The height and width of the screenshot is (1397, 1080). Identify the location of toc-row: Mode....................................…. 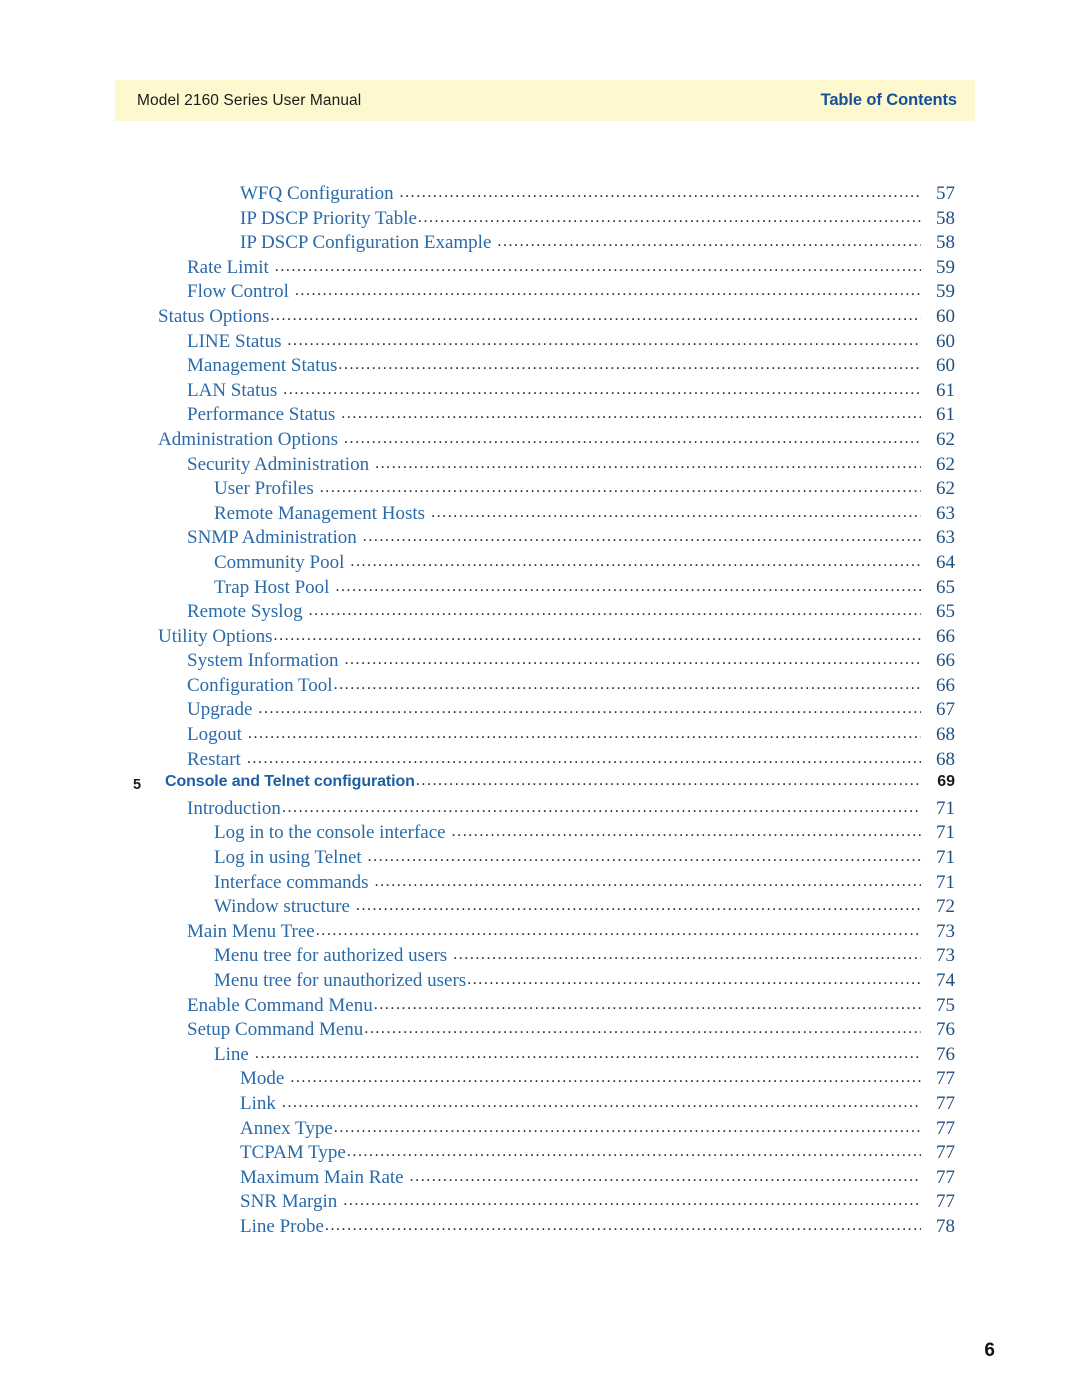
(540, 1080).